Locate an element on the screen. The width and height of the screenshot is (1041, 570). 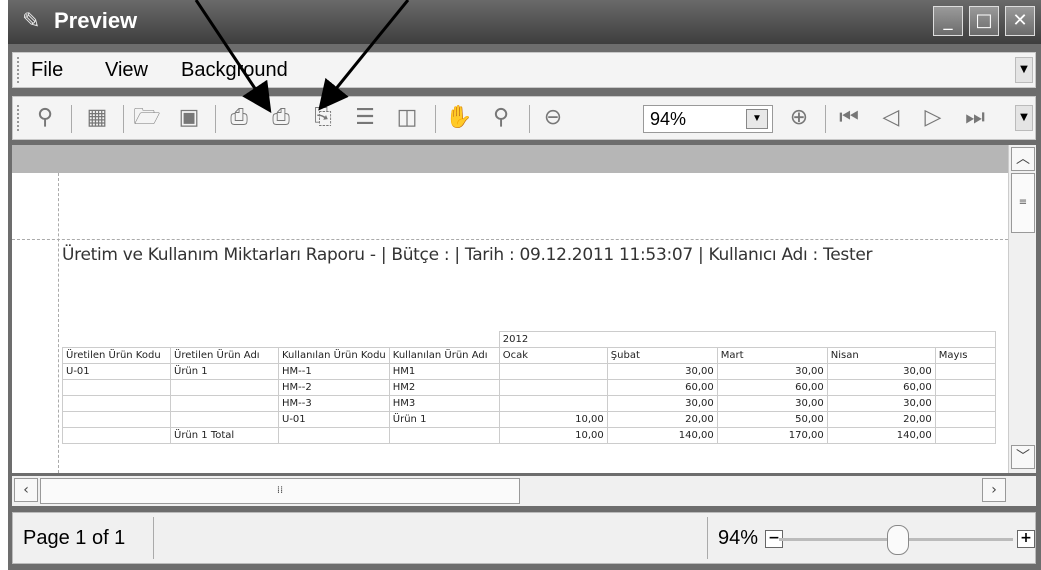
previous-page-icon: ◁ is located at coordinates (891, 118).